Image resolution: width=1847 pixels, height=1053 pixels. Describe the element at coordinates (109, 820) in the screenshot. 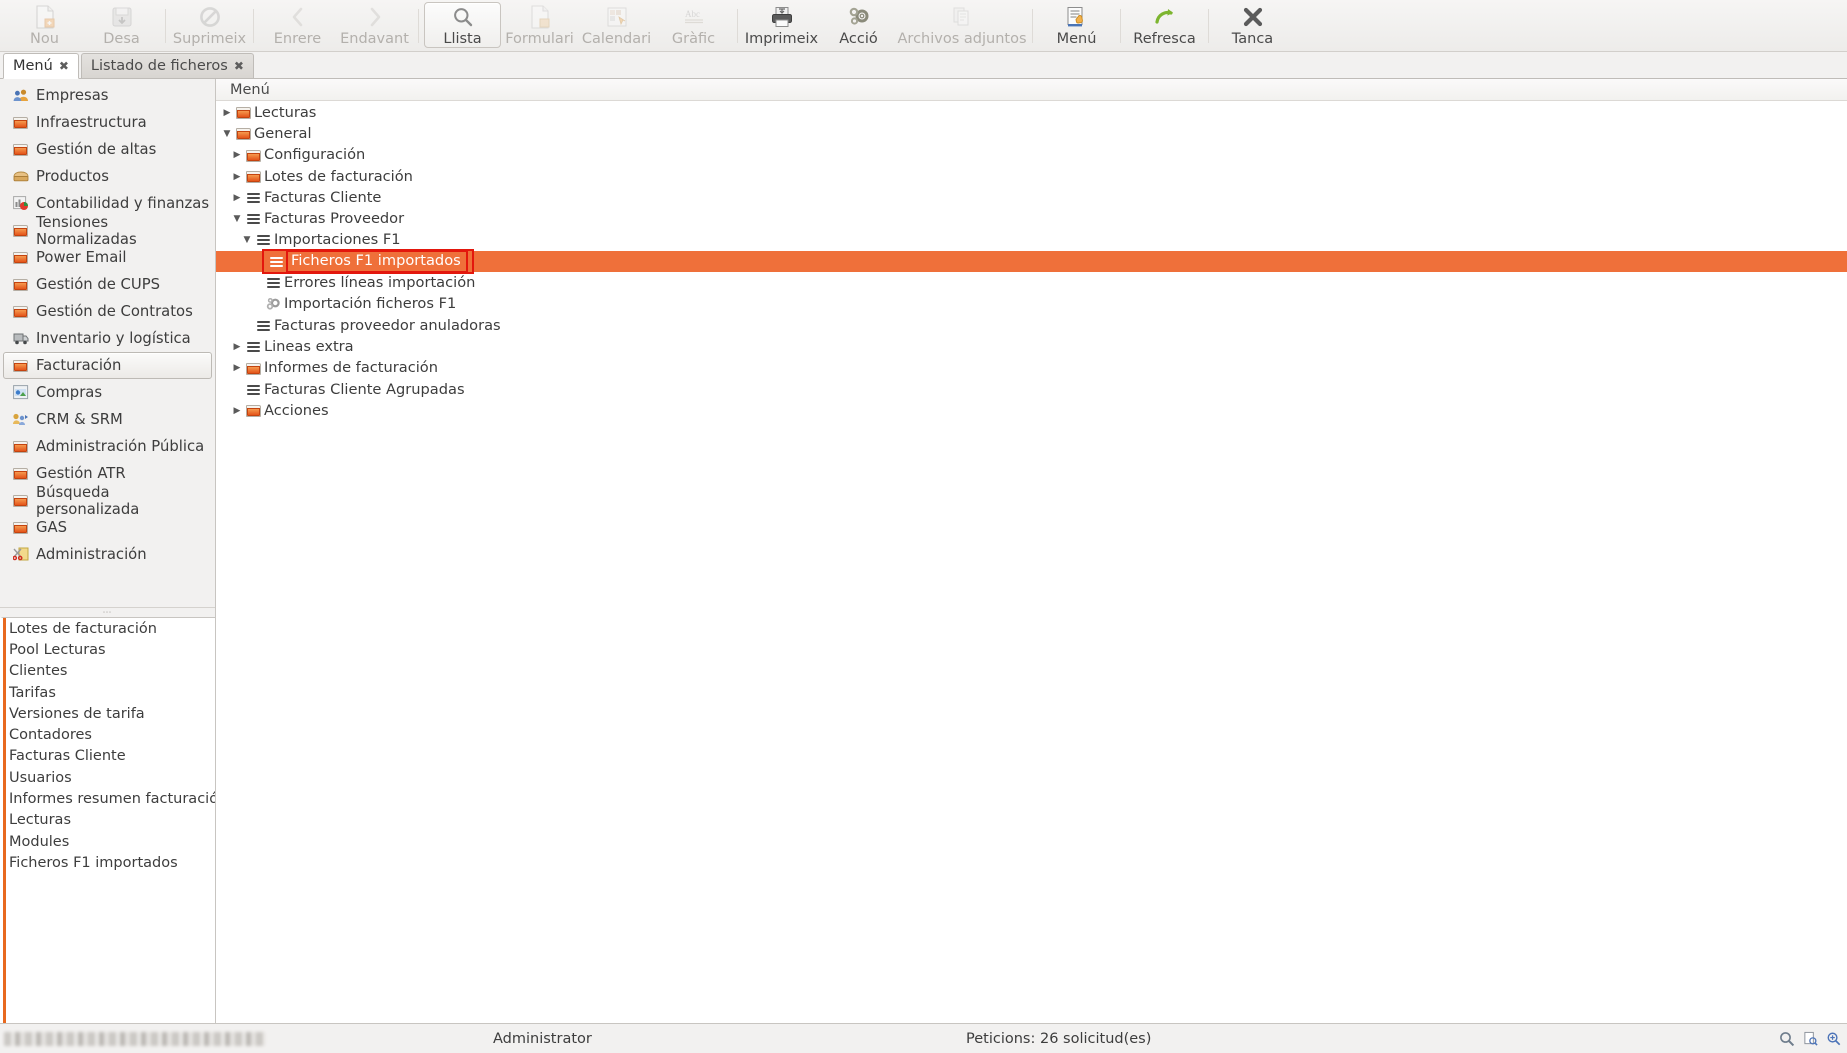

I see `shortcut-item: Lecturas` at that location.